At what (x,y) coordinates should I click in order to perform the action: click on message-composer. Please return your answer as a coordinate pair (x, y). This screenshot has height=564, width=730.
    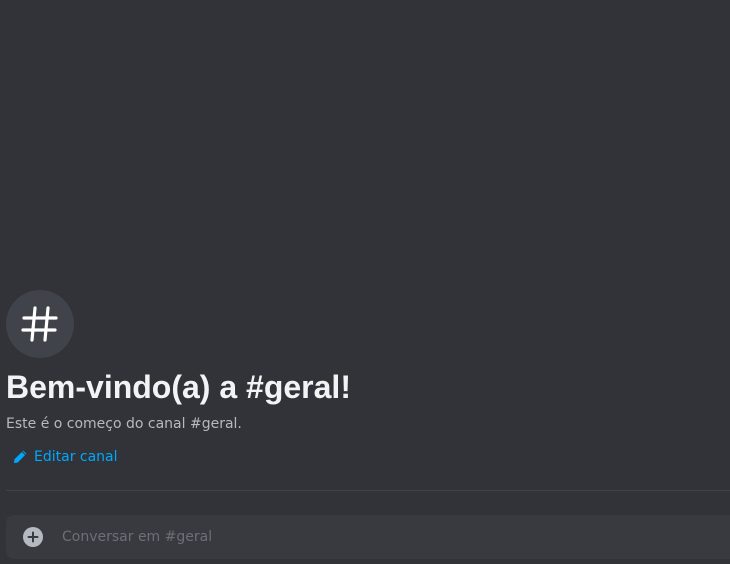
    Looking at the image, I should click on (368, 537).